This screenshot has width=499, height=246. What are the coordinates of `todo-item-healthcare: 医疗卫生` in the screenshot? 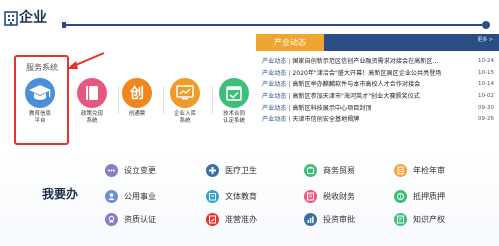 It's located at (231, 170).